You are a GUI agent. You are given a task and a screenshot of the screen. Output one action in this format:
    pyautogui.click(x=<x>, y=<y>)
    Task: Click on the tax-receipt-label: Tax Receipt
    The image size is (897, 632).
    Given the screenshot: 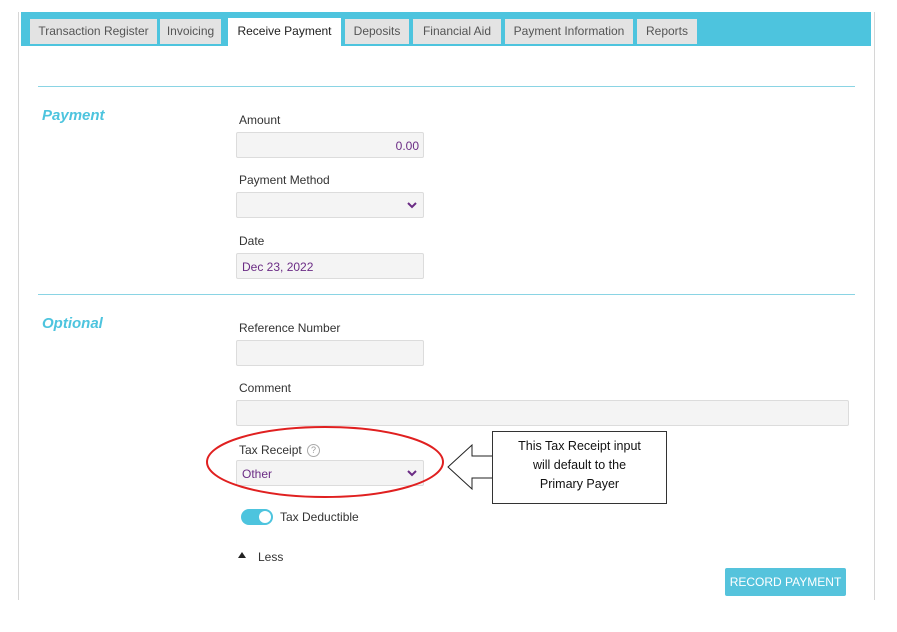 What is the action you would take?
    pyautogui.click(x=270, y=450)
    